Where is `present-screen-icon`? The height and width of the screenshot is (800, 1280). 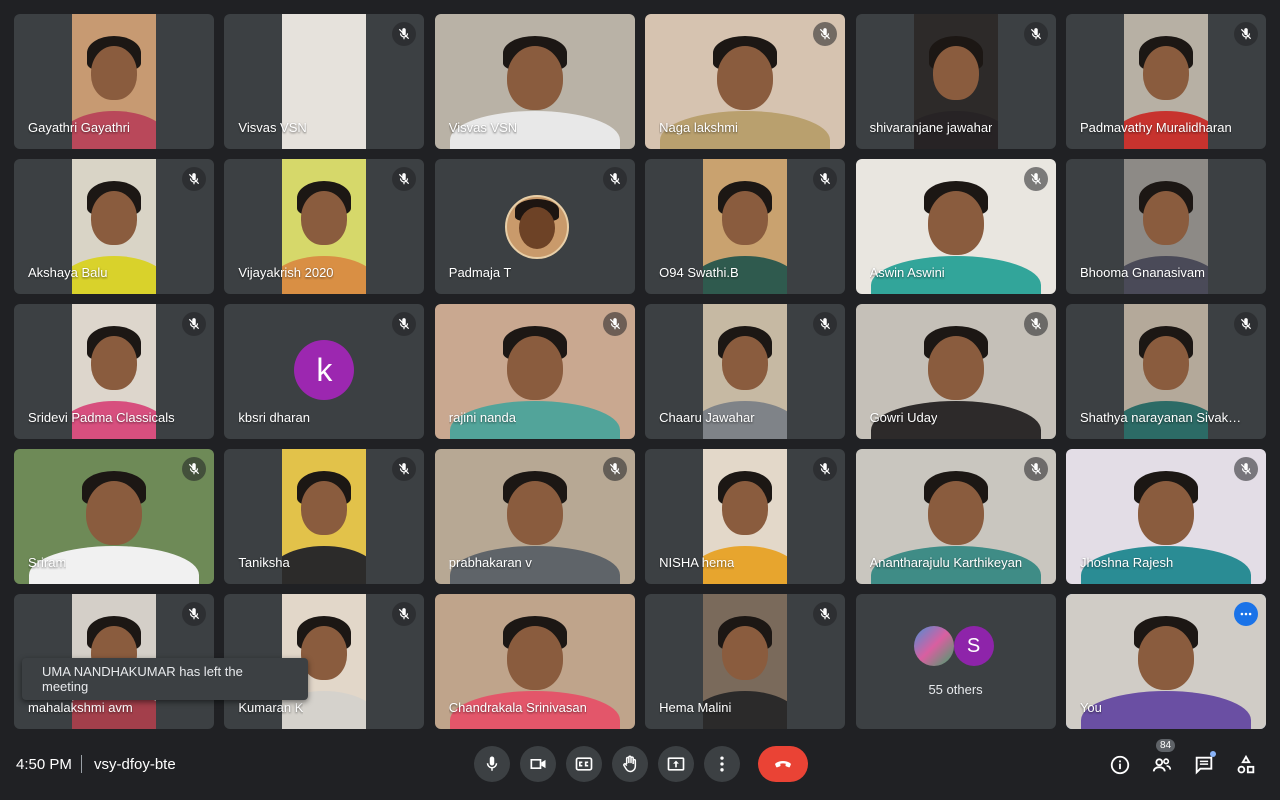
present-screen-icon is located at coordinates (676, 764).